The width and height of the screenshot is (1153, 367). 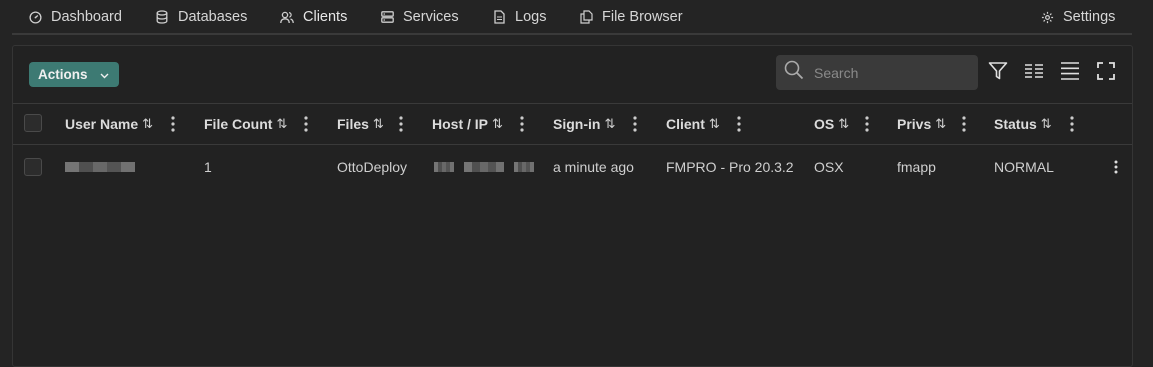 I want to click on cell-privs: fmapp, so click(x=916, y=167).